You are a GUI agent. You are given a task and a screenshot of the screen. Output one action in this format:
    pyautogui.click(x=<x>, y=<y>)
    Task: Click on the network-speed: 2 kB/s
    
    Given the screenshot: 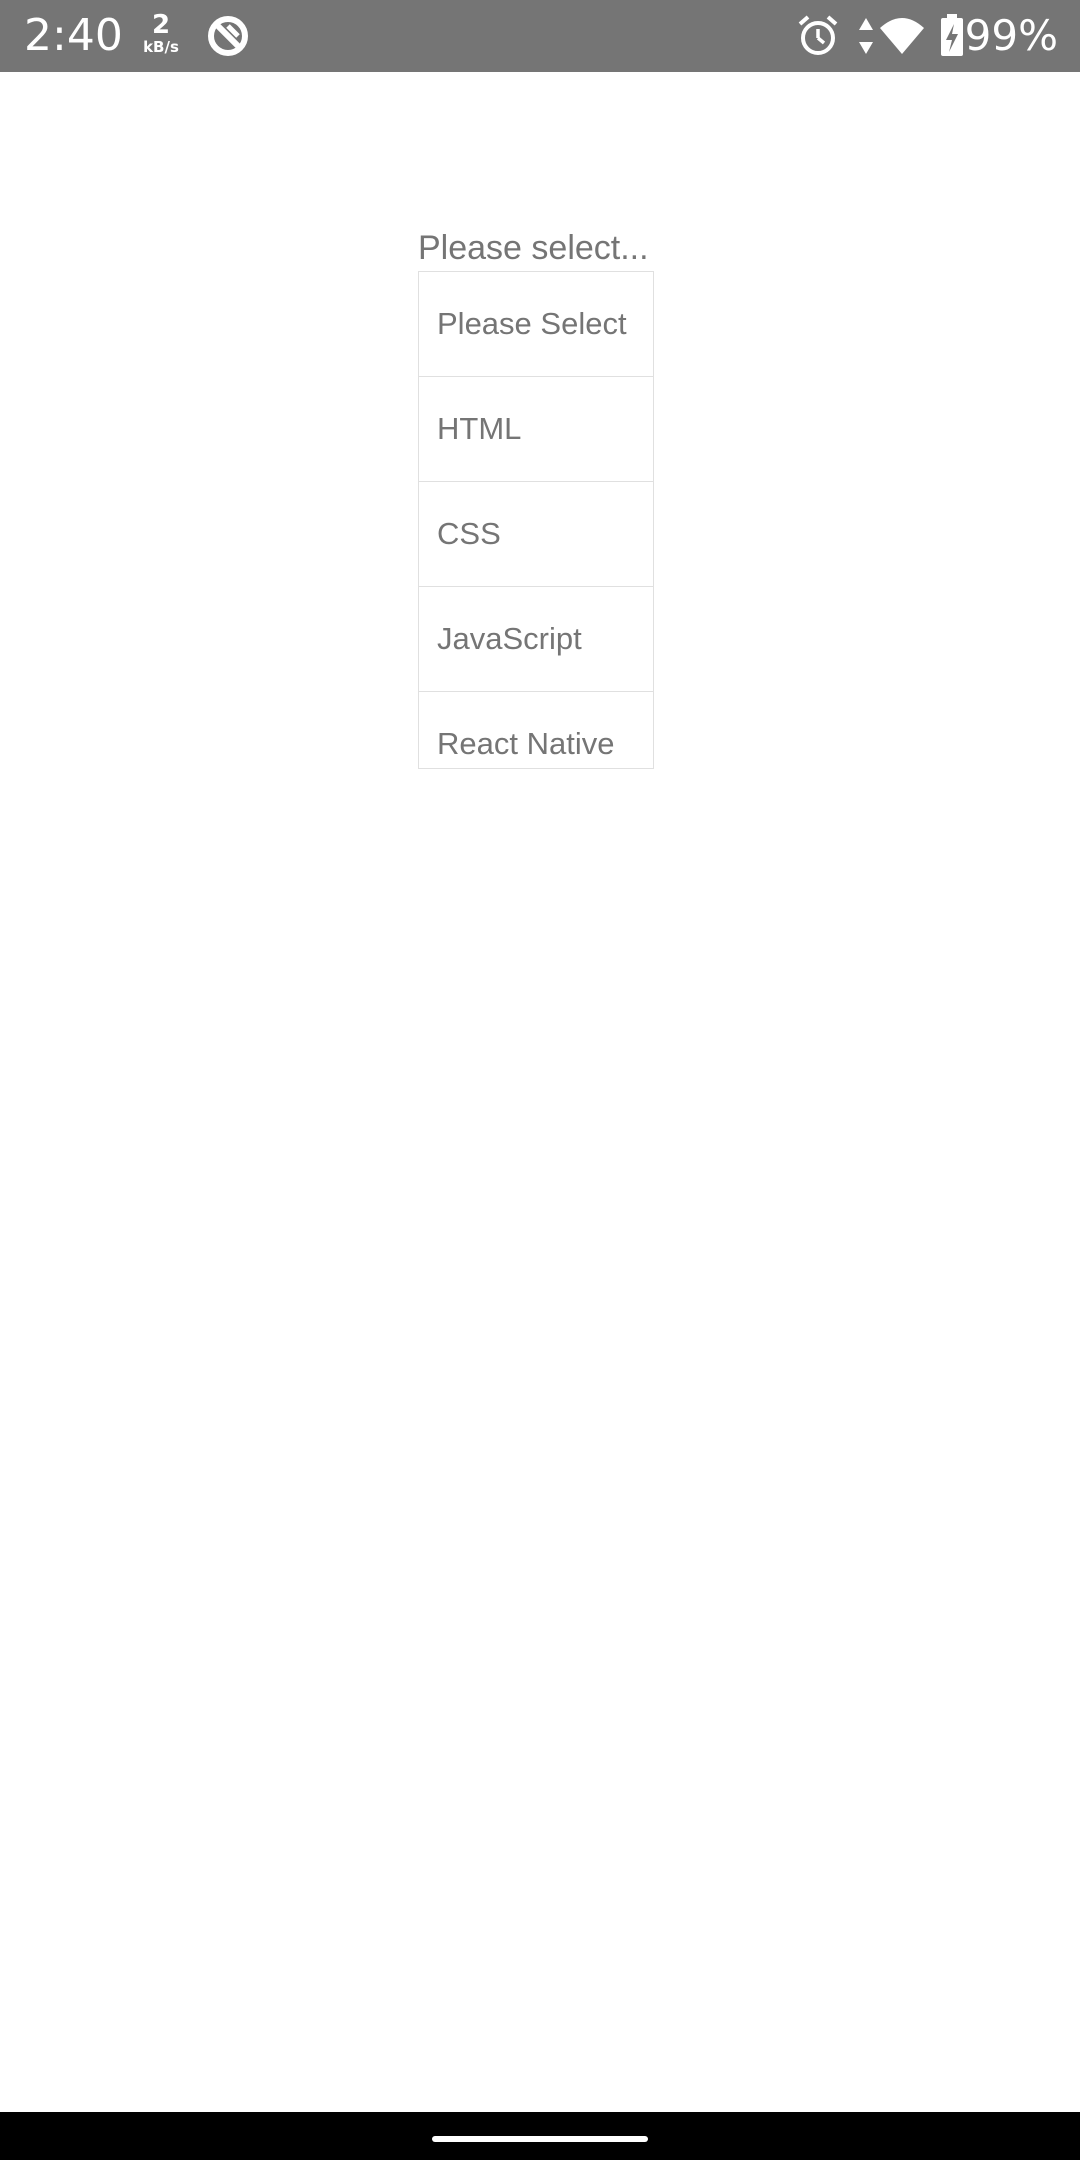 What is the action you would take?
    pyautogui.click(x=161, y=34)
    